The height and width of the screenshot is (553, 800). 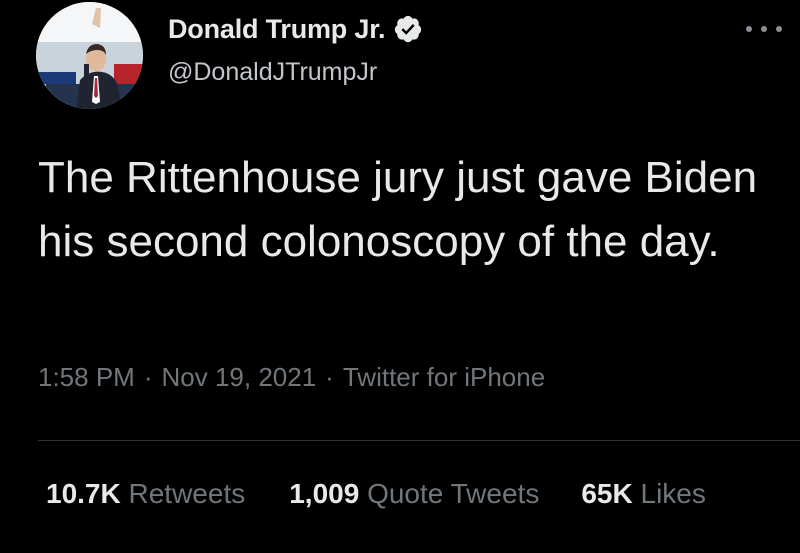 What do you see at coordinates (444, 377) in the screenshot?
I see `tweet-source: Twitter for iPhone` at bounding box center [444, 377].